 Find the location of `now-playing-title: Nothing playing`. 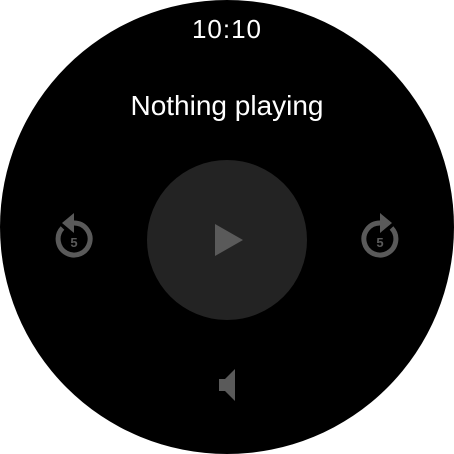

now-playing-title: Nothing playing is located at coordinates (227, 105).